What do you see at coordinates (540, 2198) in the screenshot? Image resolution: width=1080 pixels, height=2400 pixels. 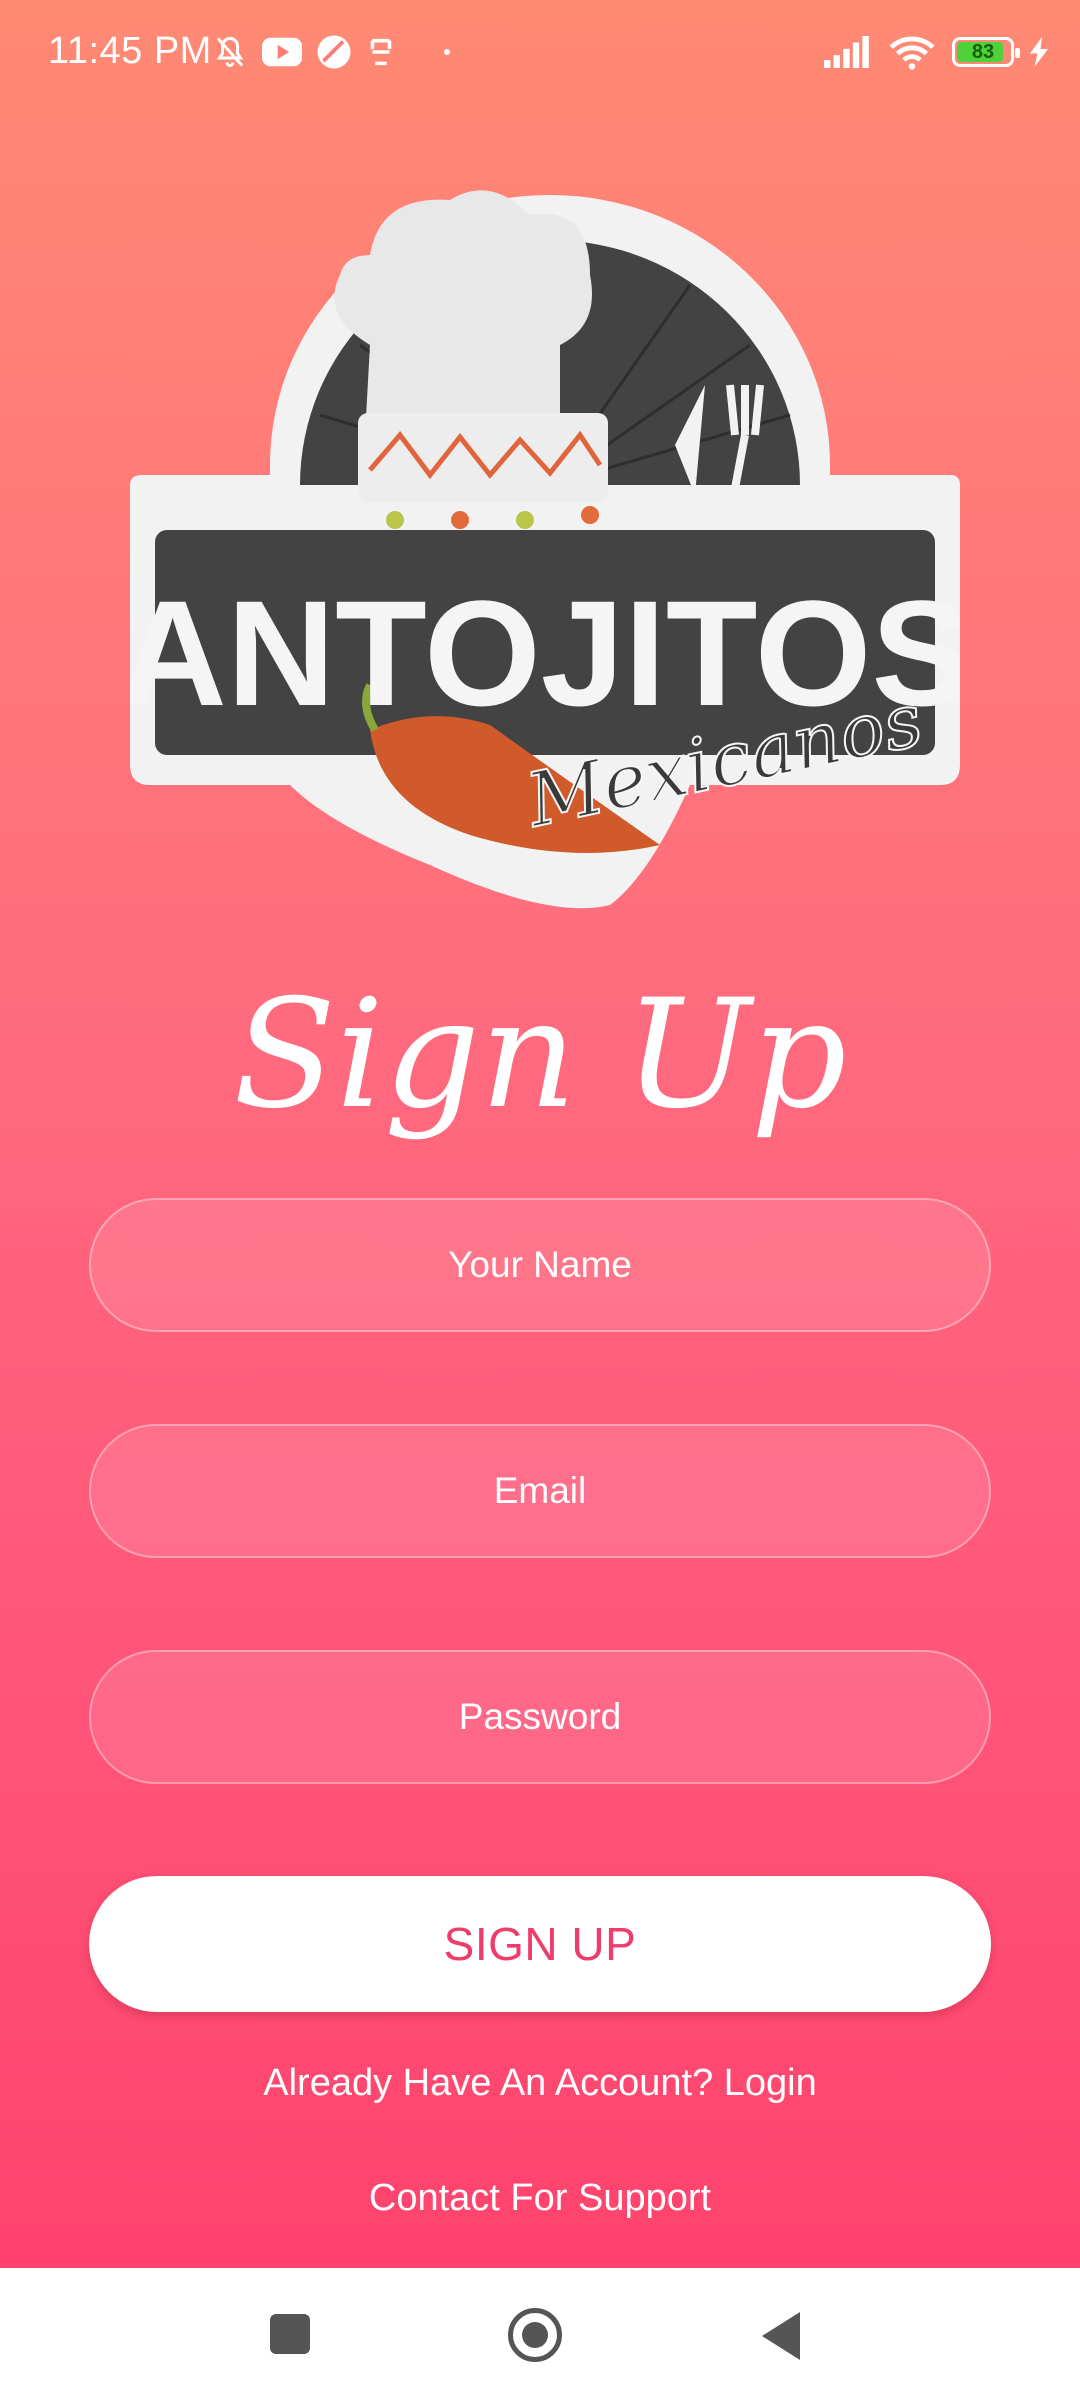 I see `contact-support-link: Contact For Support` at bounding box center [540, 2198].